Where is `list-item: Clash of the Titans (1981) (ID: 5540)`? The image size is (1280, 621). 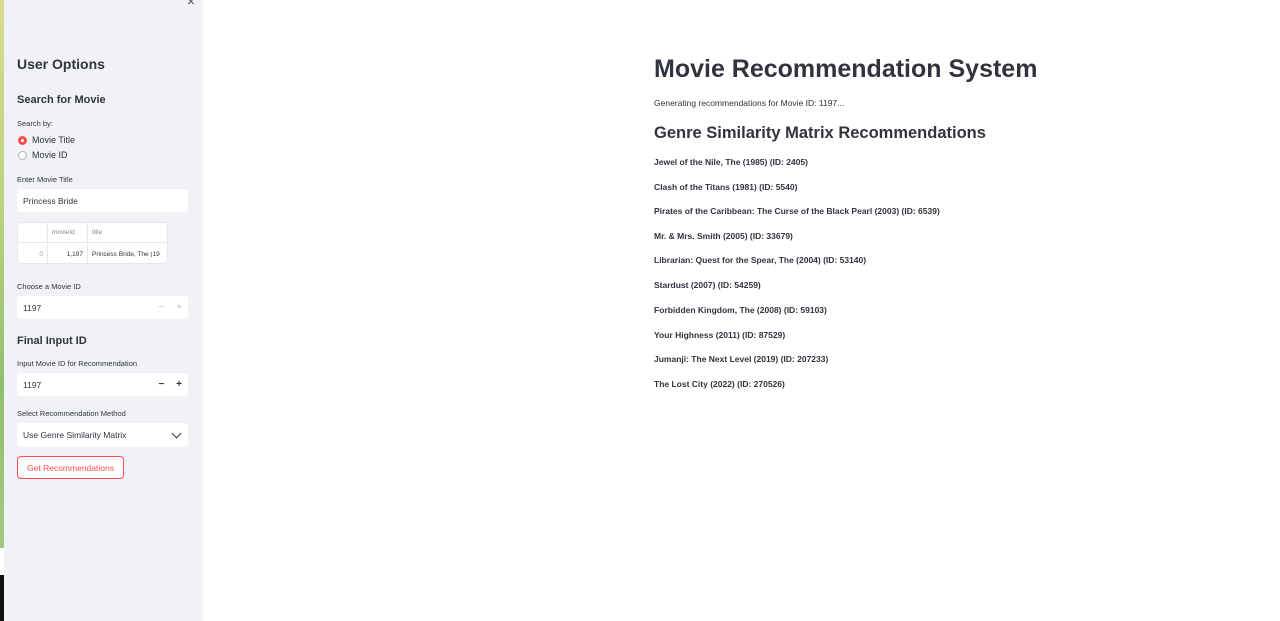 list-item: Clash of the Titans (1981) (ID: 5540) is located at coordinates (726, 187).